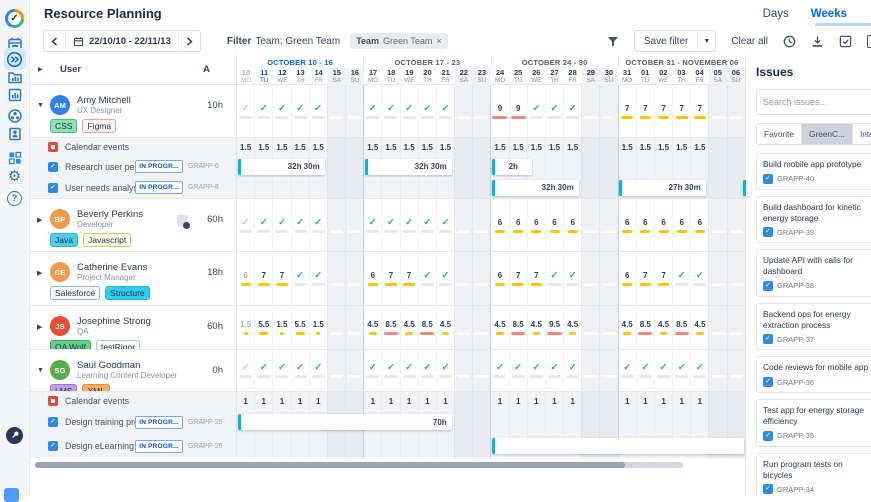  I want to click on day-header-cell: 13TH, so click(300, 76).